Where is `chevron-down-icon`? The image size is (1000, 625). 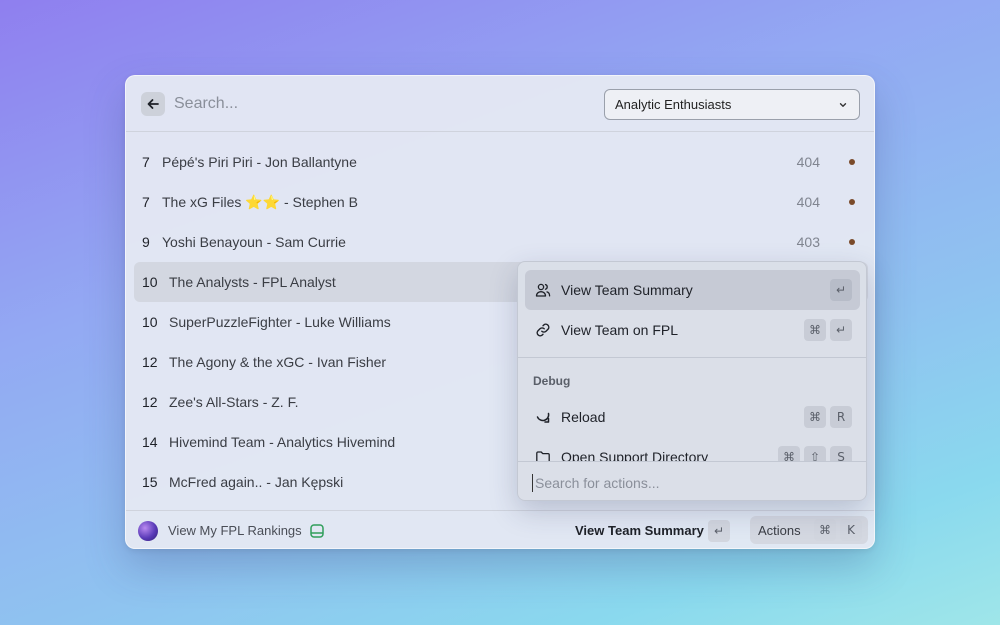
chevron-down-icon is located at coordinates (843, 105).